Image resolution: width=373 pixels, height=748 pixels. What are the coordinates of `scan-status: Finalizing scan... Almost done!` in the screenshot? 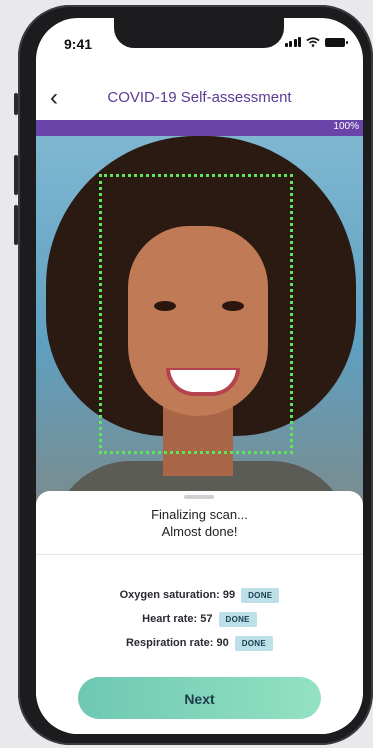 It's located at (199, 523).